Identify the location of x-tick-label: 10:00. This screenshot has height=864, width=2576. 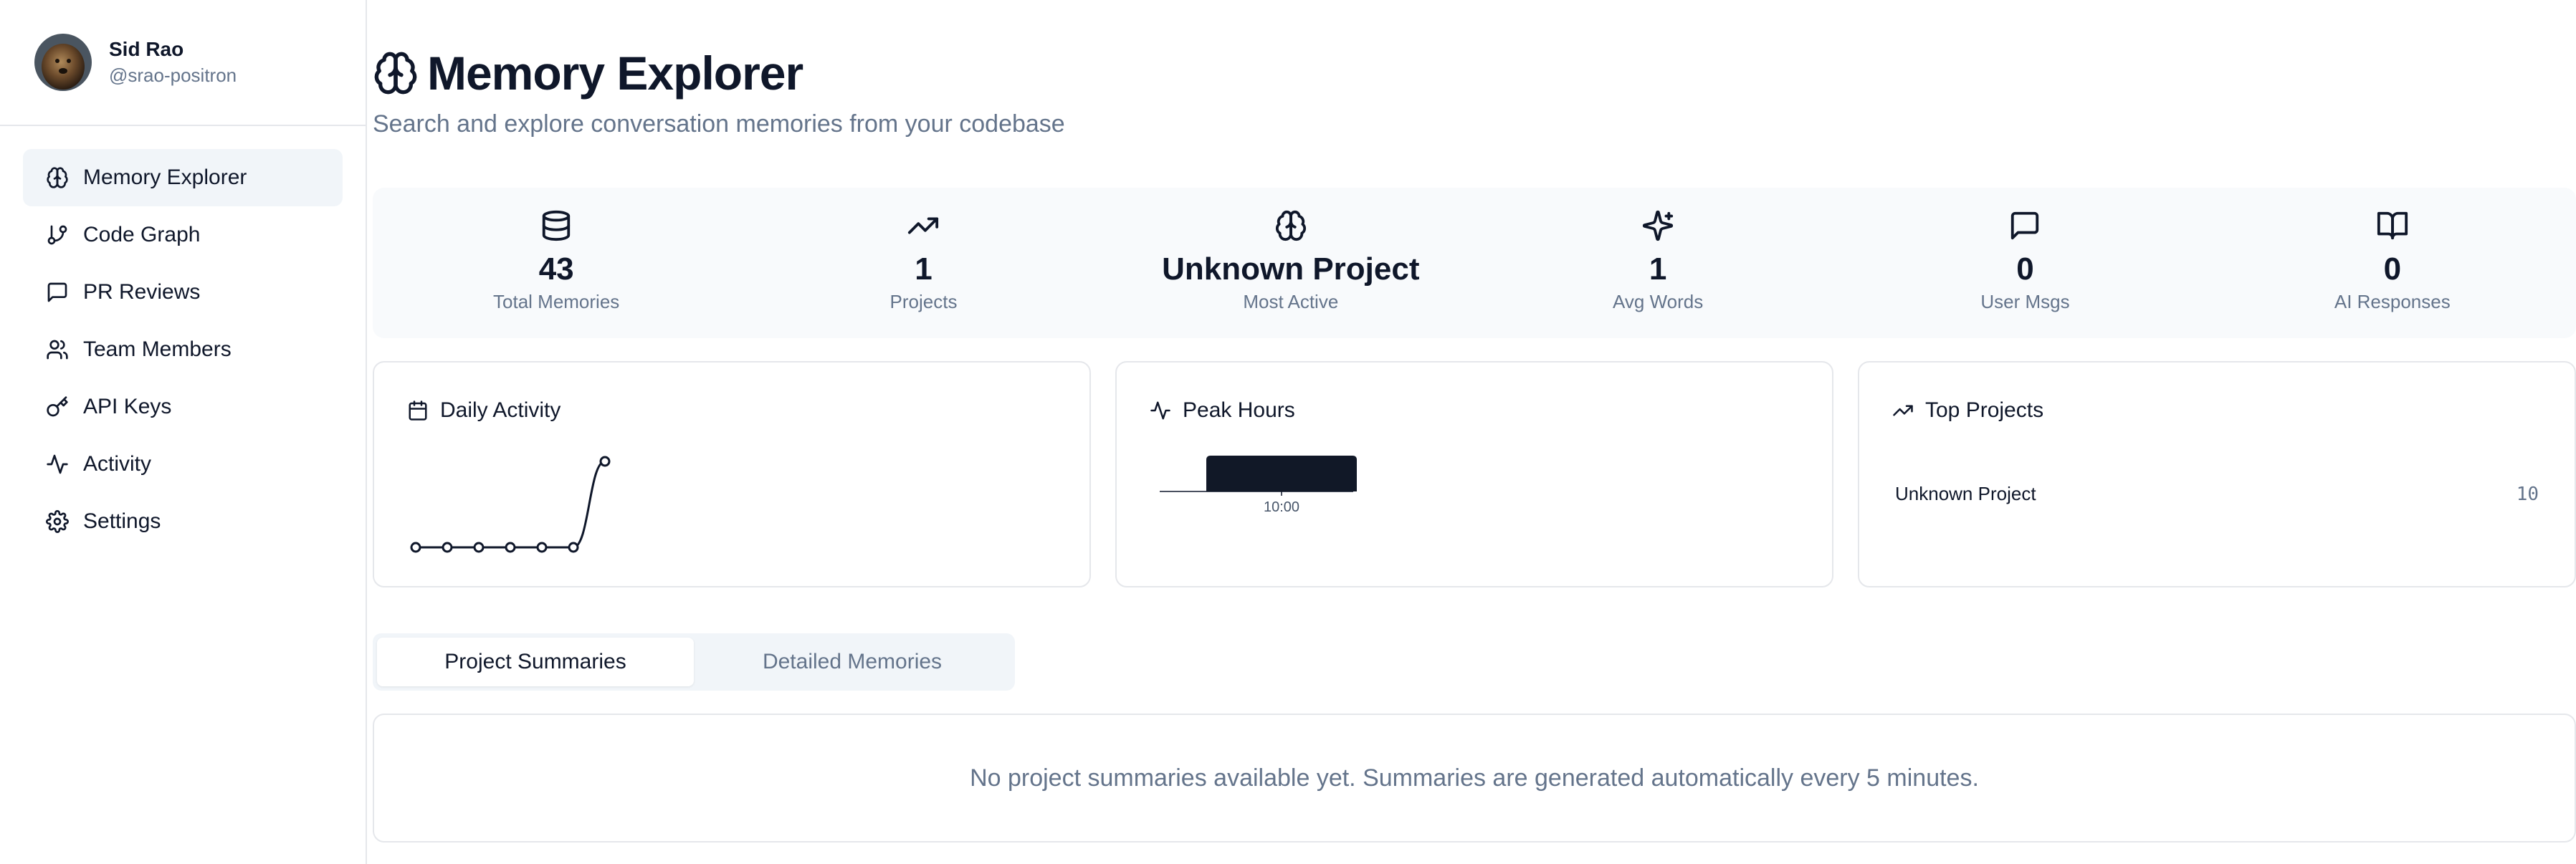
(1281, 507).